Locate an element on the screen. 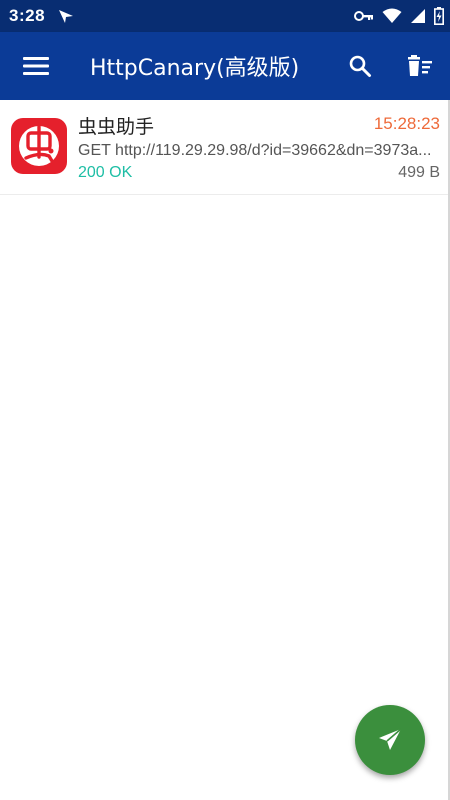  search-icon is located at coordinates (360, 66).